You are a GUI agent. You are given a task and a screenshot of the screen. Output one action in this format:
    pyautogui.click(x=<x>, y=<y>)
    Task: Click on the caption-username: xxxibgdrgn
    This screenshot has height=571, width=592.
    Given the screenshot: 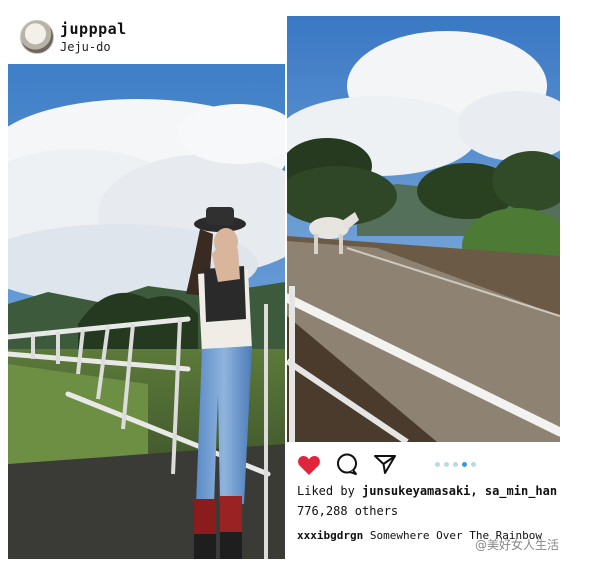 What is the action you would take?
    pyautogui.click(x=330, y=535)
    